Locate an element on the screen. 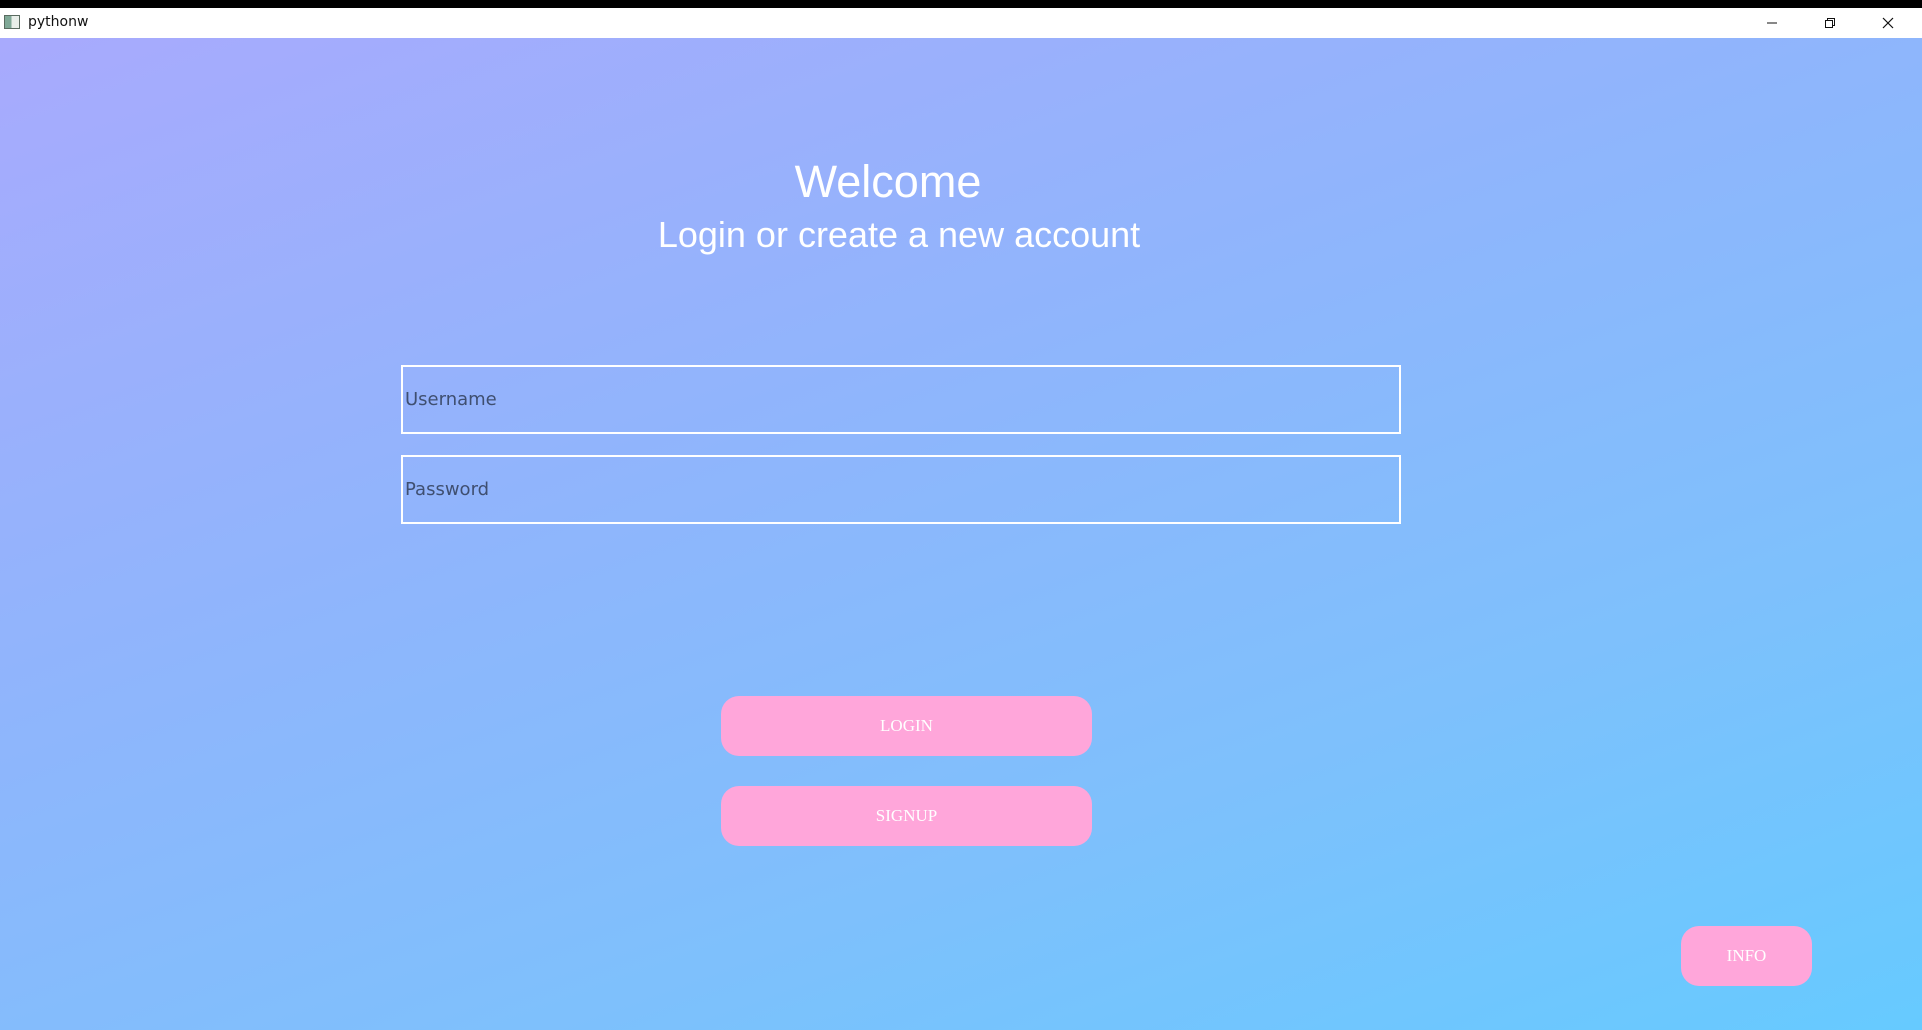 This screenshot has height=1030, width=1922. info-button: INFO is located at coordinates (1746, 956).